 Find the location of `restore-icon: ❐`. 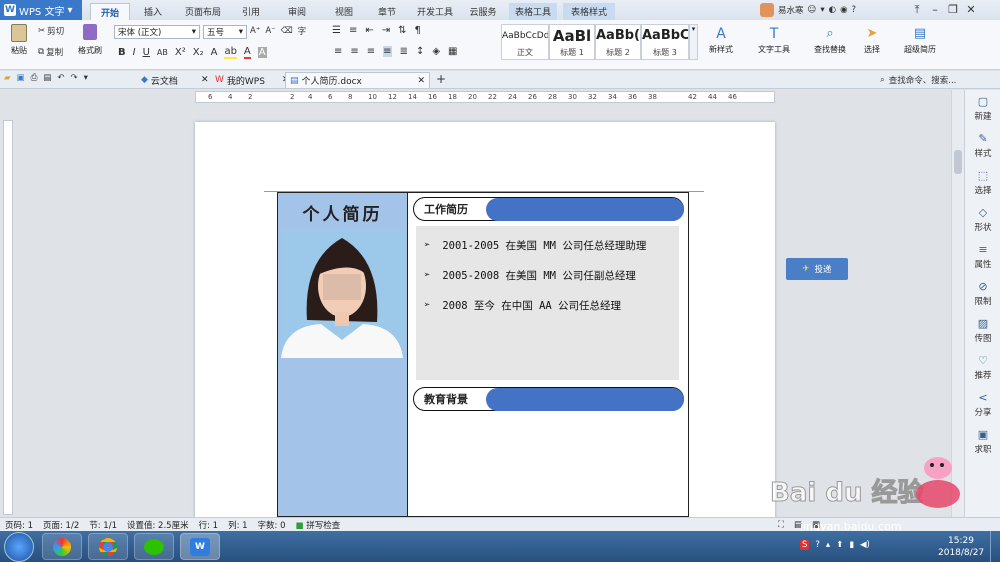

restore-icon: ❐ is located at coordinates (953, 9).